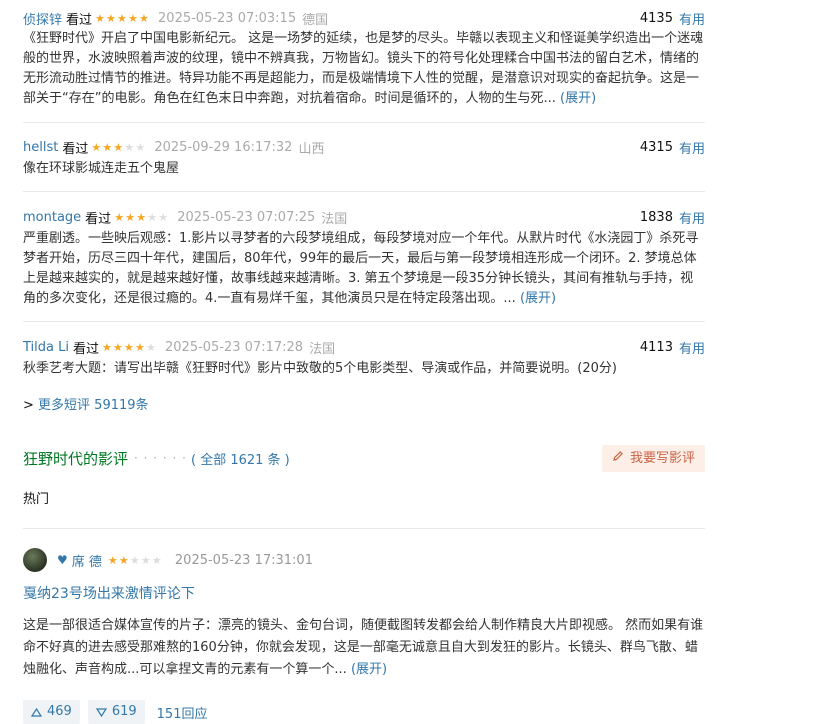 The height and width of the screenshot is (724, 831). Describe the element at coordinates (243, 560) in the screenshot. I see `review-time: 2025-05-23 17:31:01` at that location.